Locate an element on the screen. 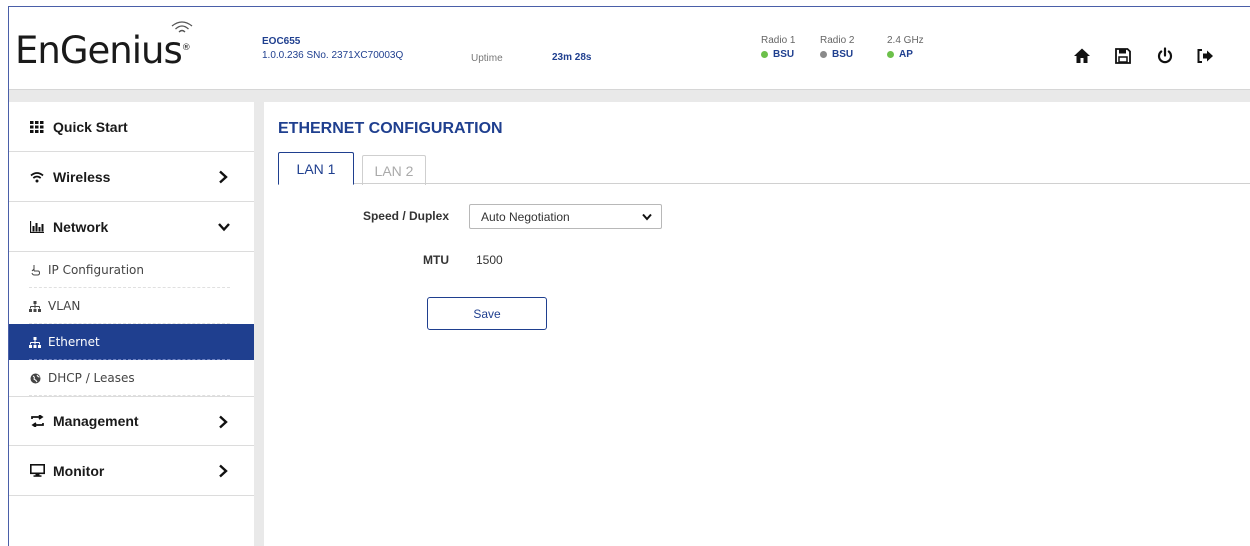 The width and height of the screenshot is (1250, 546). sidebar-subitem-ip-configuration: IP Configuration is located at coordinates (131, 270).